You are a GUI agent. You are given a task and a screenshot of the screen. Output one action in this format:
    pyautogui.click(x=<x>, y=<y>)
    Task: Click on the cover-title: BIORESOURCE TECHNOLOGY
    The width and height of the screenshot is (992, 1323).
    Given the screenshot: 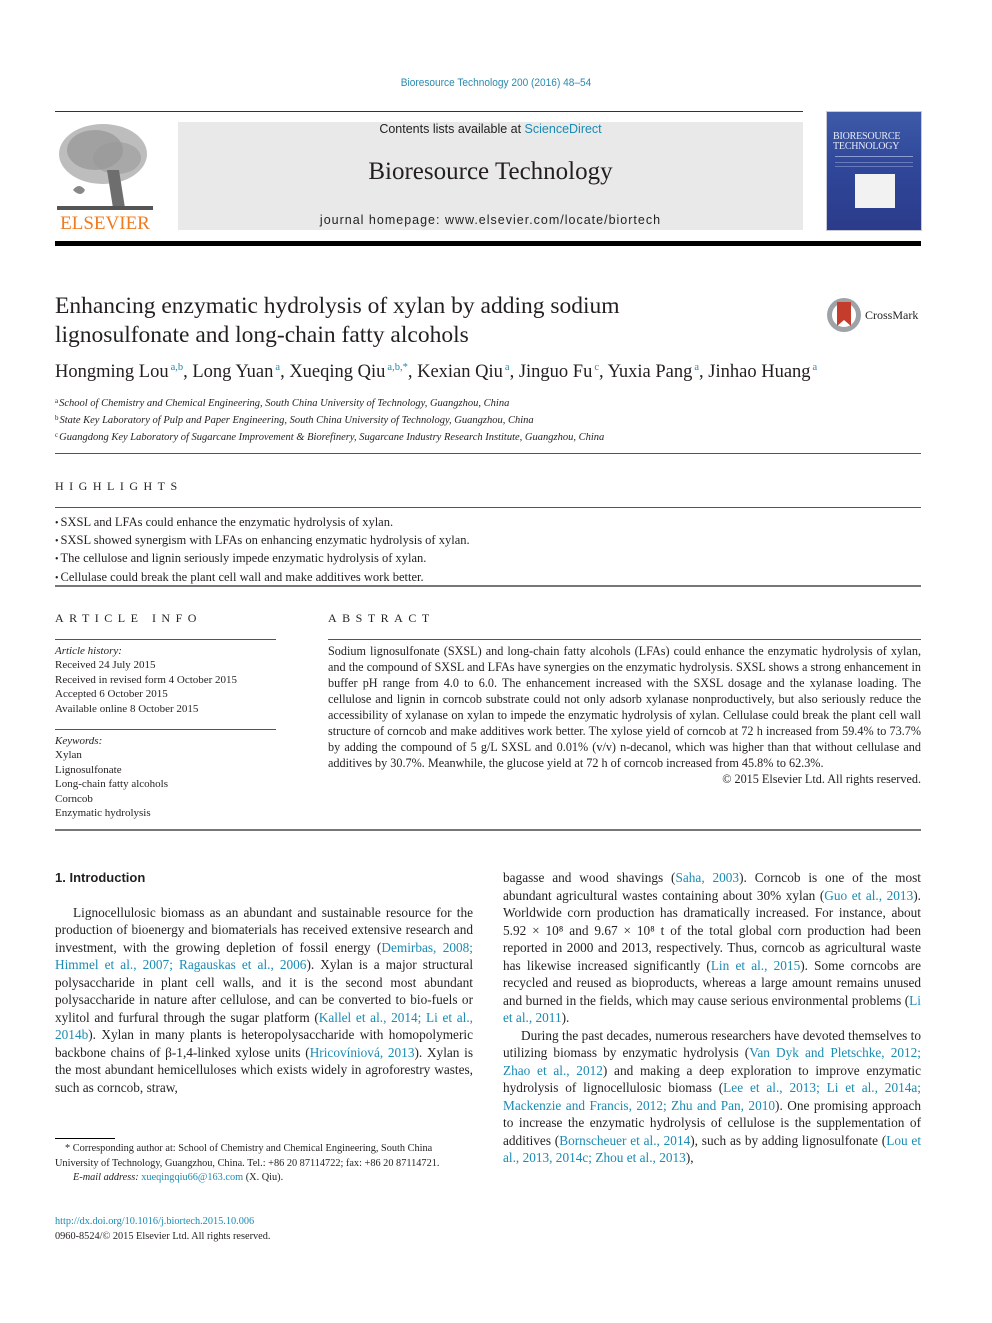 What is the action you would take?
    pyautogui.click(x=875, y=142)
    